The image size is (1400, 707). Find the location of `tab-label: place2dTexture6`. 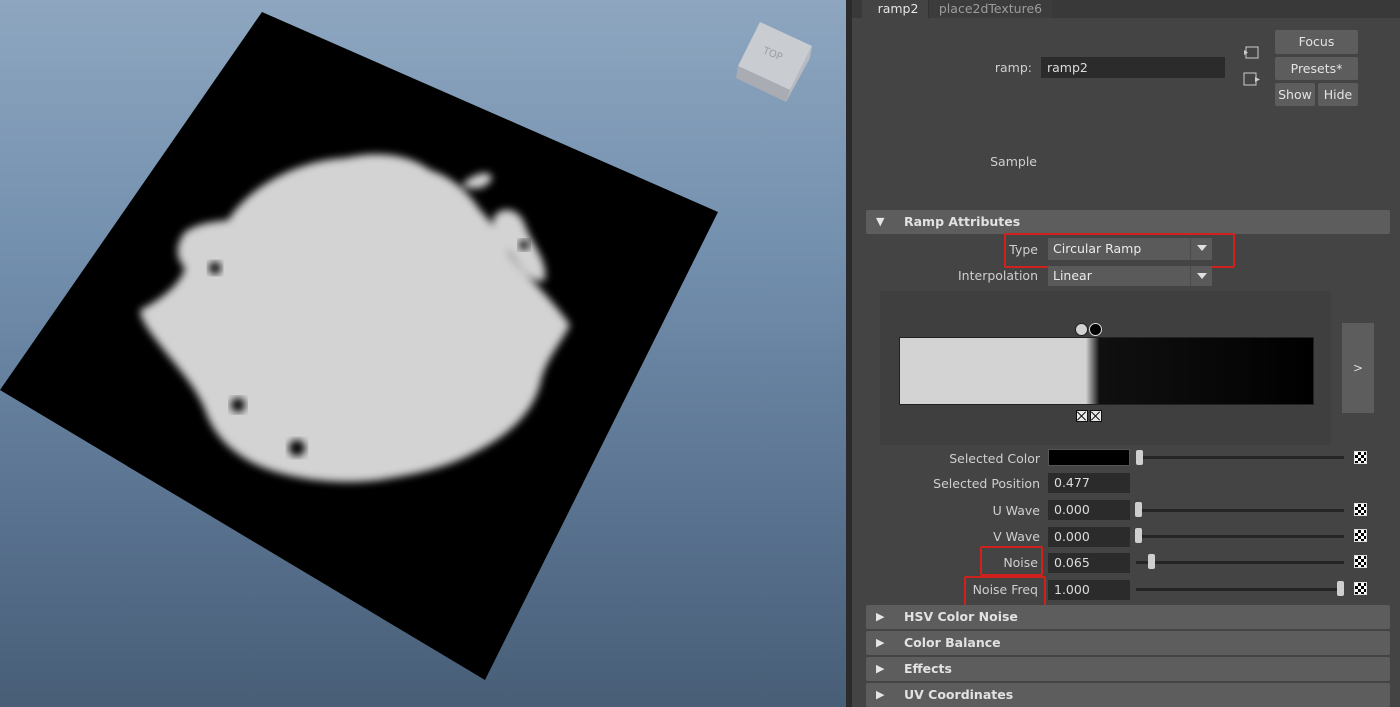

tab-label: place2dTexture6 is located at coordinates (990, 8).